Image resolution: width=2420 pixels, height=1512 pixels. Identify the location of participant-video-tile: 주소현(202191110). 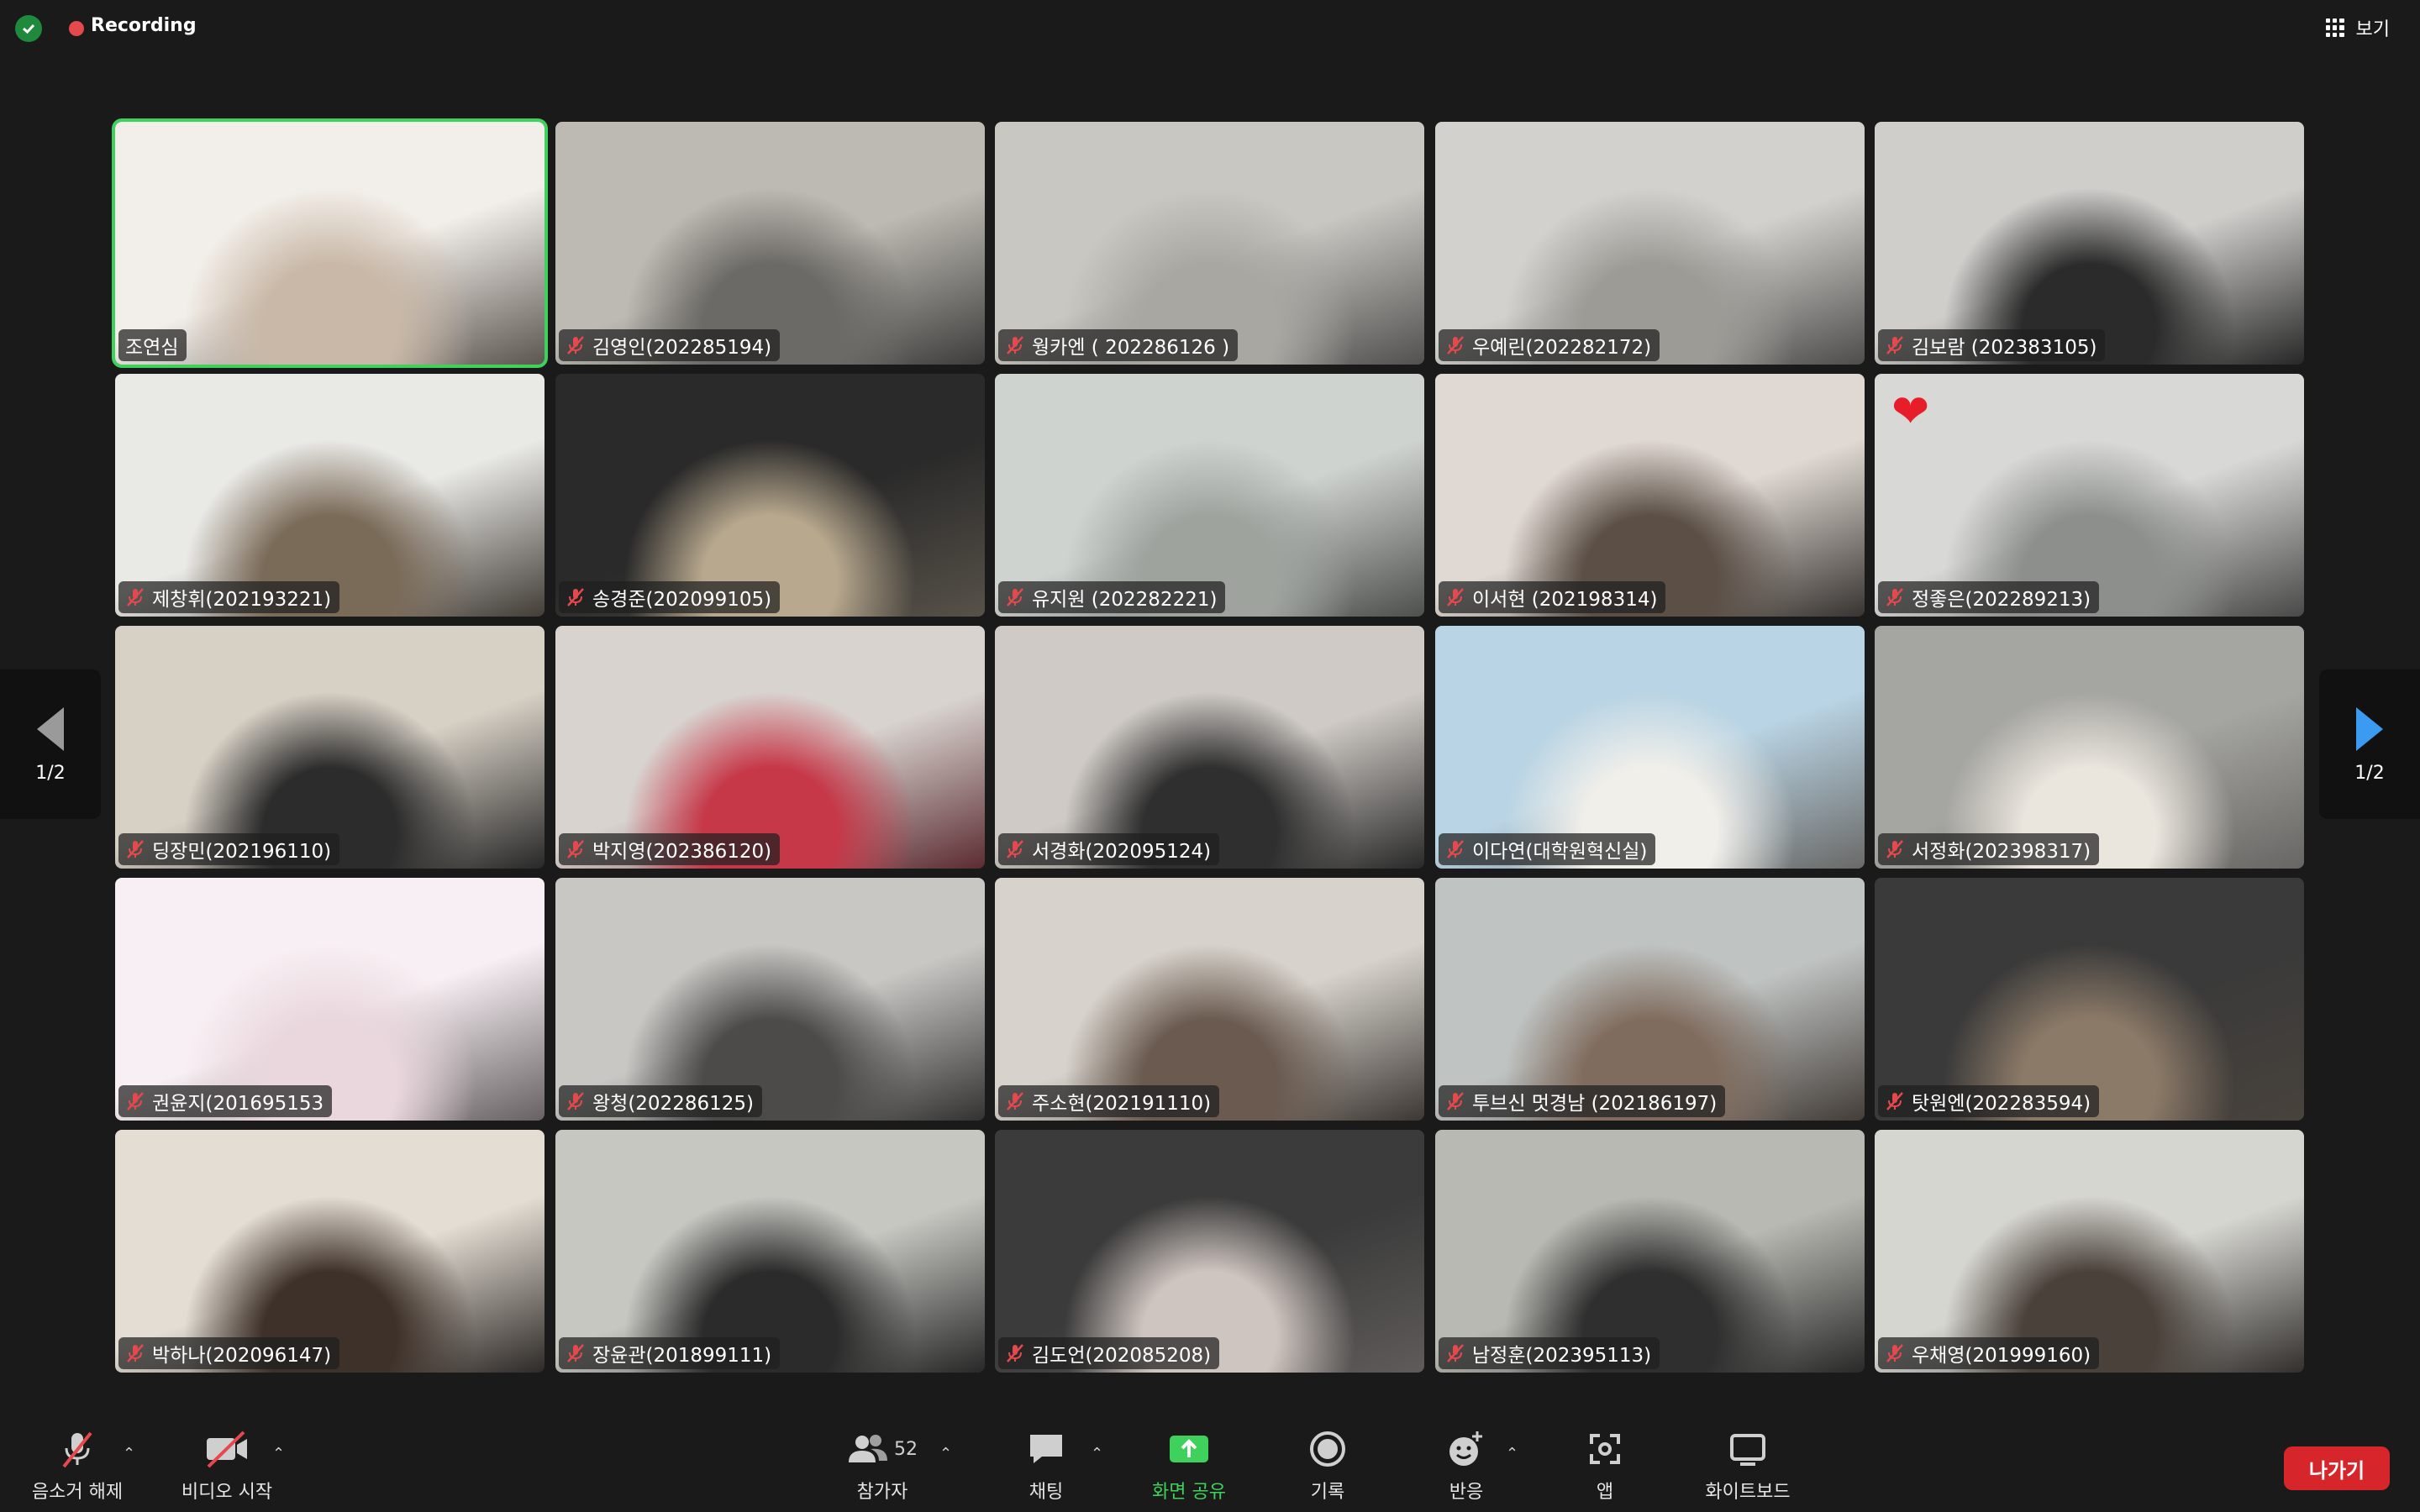
(1209, 999).